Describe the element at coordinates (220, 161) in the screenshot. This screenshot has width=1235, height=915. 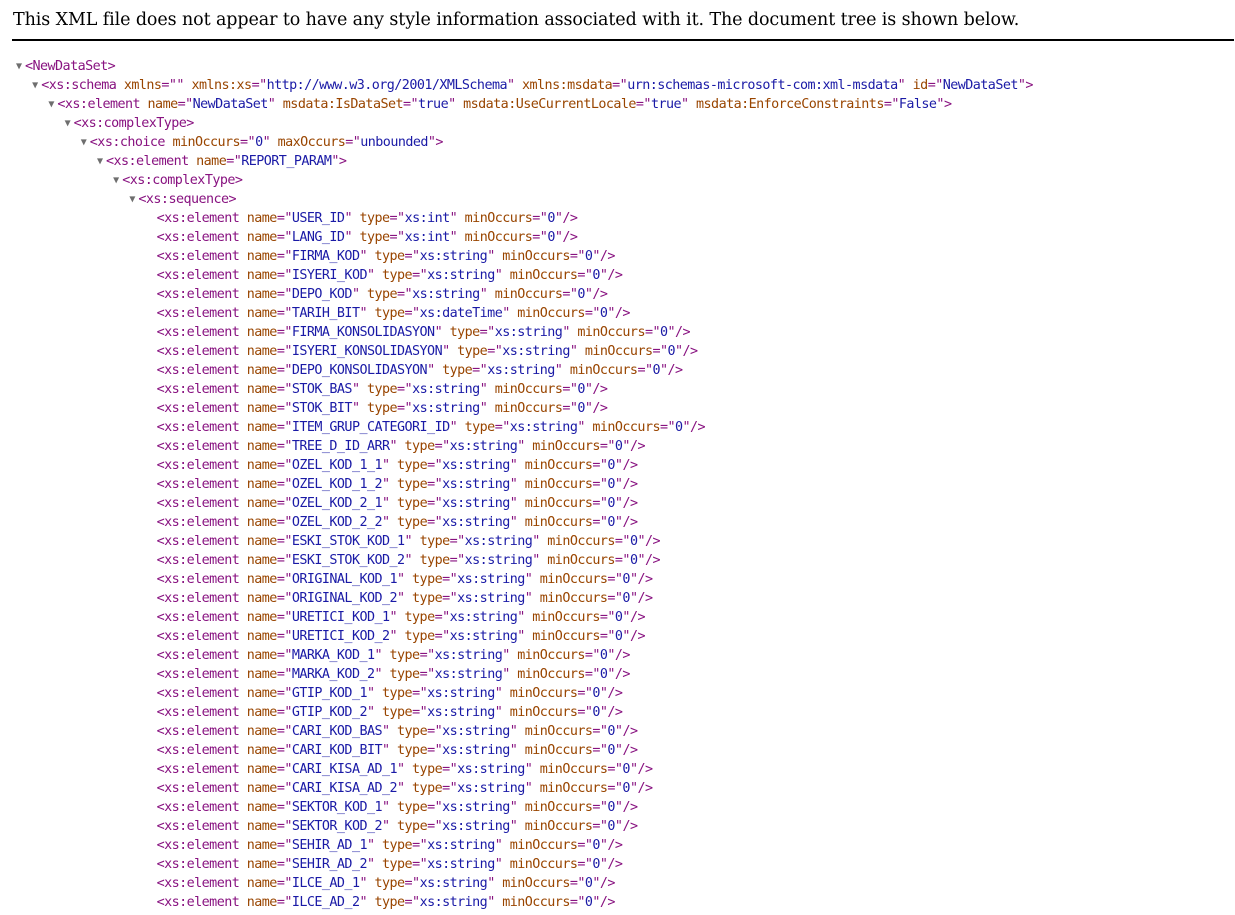
I see `xml-line: ▼ <xs:element name="REPORT_PARAM">` at that location.